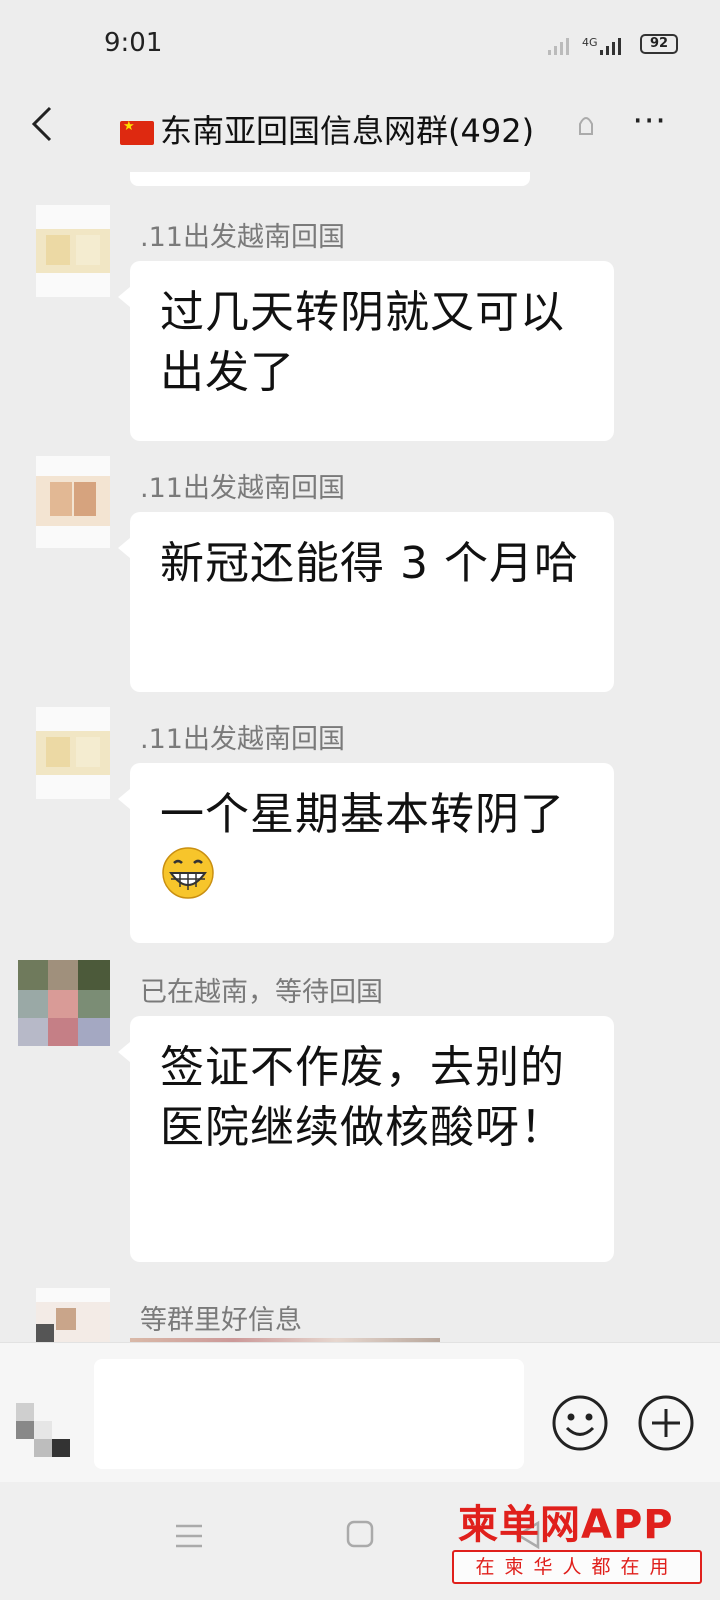 The height and width of the screenshot is (1600, 720). What do you see at coordinates (330, 179) in the screenshot?
I see `previous-message-bubble` at bounding box center [330, 179].